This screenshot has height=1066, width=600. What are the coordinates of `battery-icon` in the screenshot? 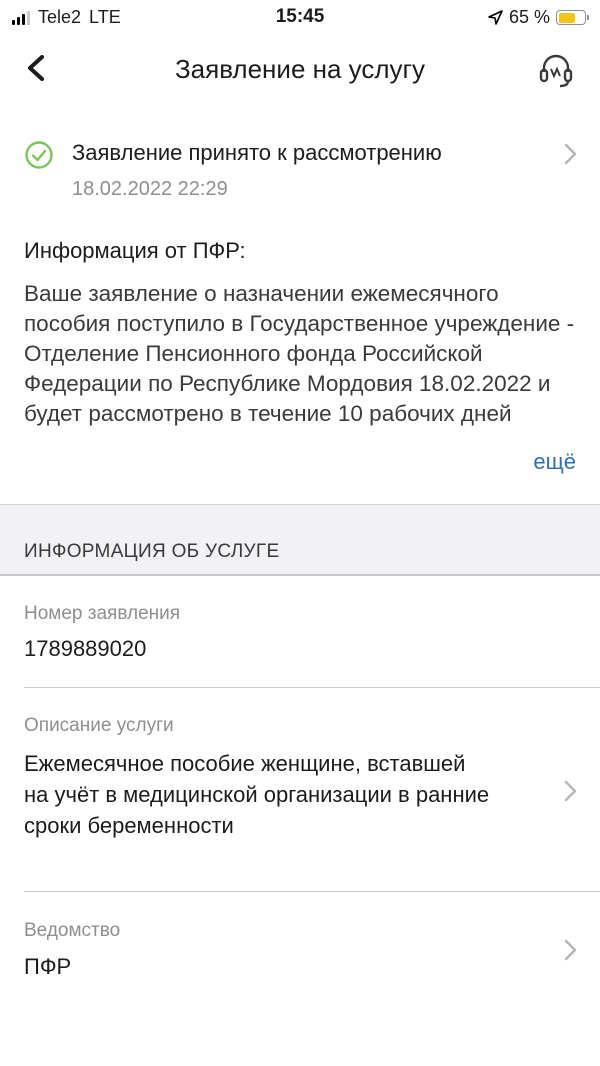 It's located at (572, 17).